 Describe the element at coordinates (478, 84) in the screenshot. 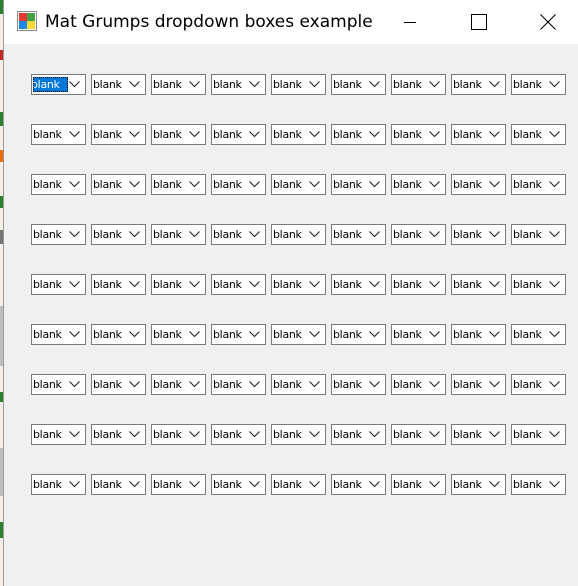

I see `dropdown-box-r1-c8: blank` at that location.